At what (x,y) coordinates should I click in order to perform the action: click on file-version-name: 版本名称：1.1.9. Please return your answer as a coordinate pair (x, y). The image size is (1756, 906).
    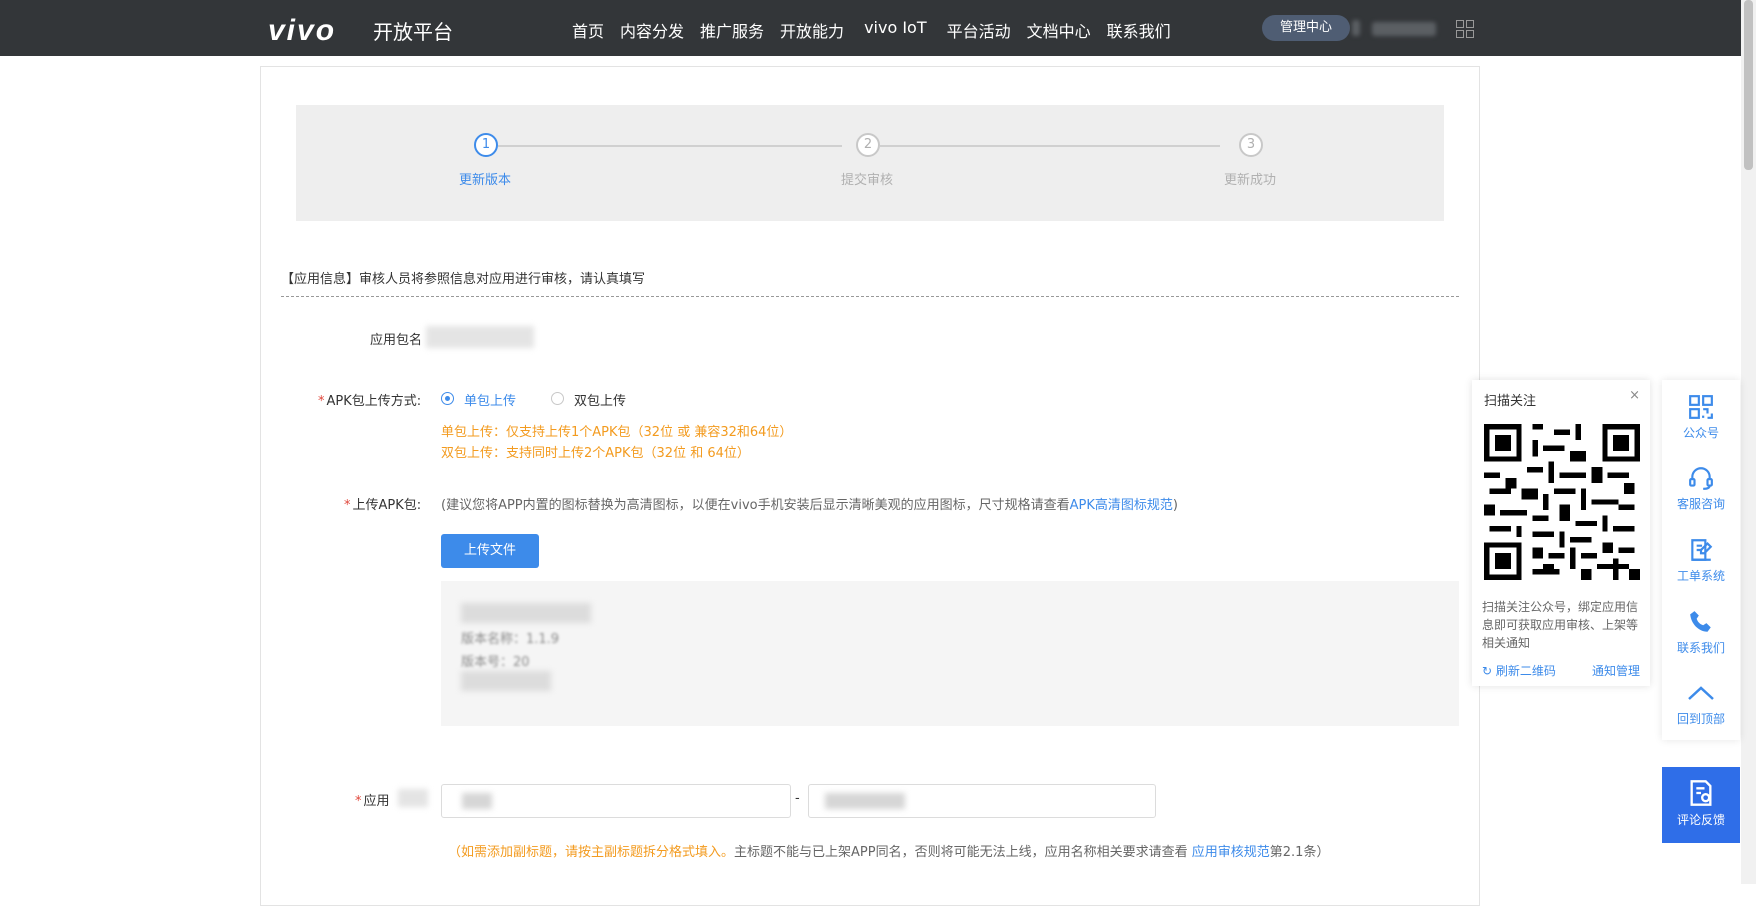
    Looking at the image, I should click on (510, 639).